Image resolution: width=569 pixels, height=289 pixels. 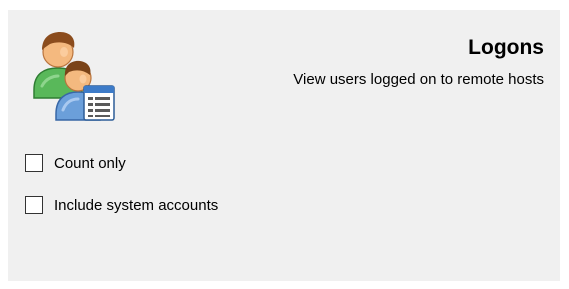 I want to click on page-title: Logons, so click(x=506, y=47).